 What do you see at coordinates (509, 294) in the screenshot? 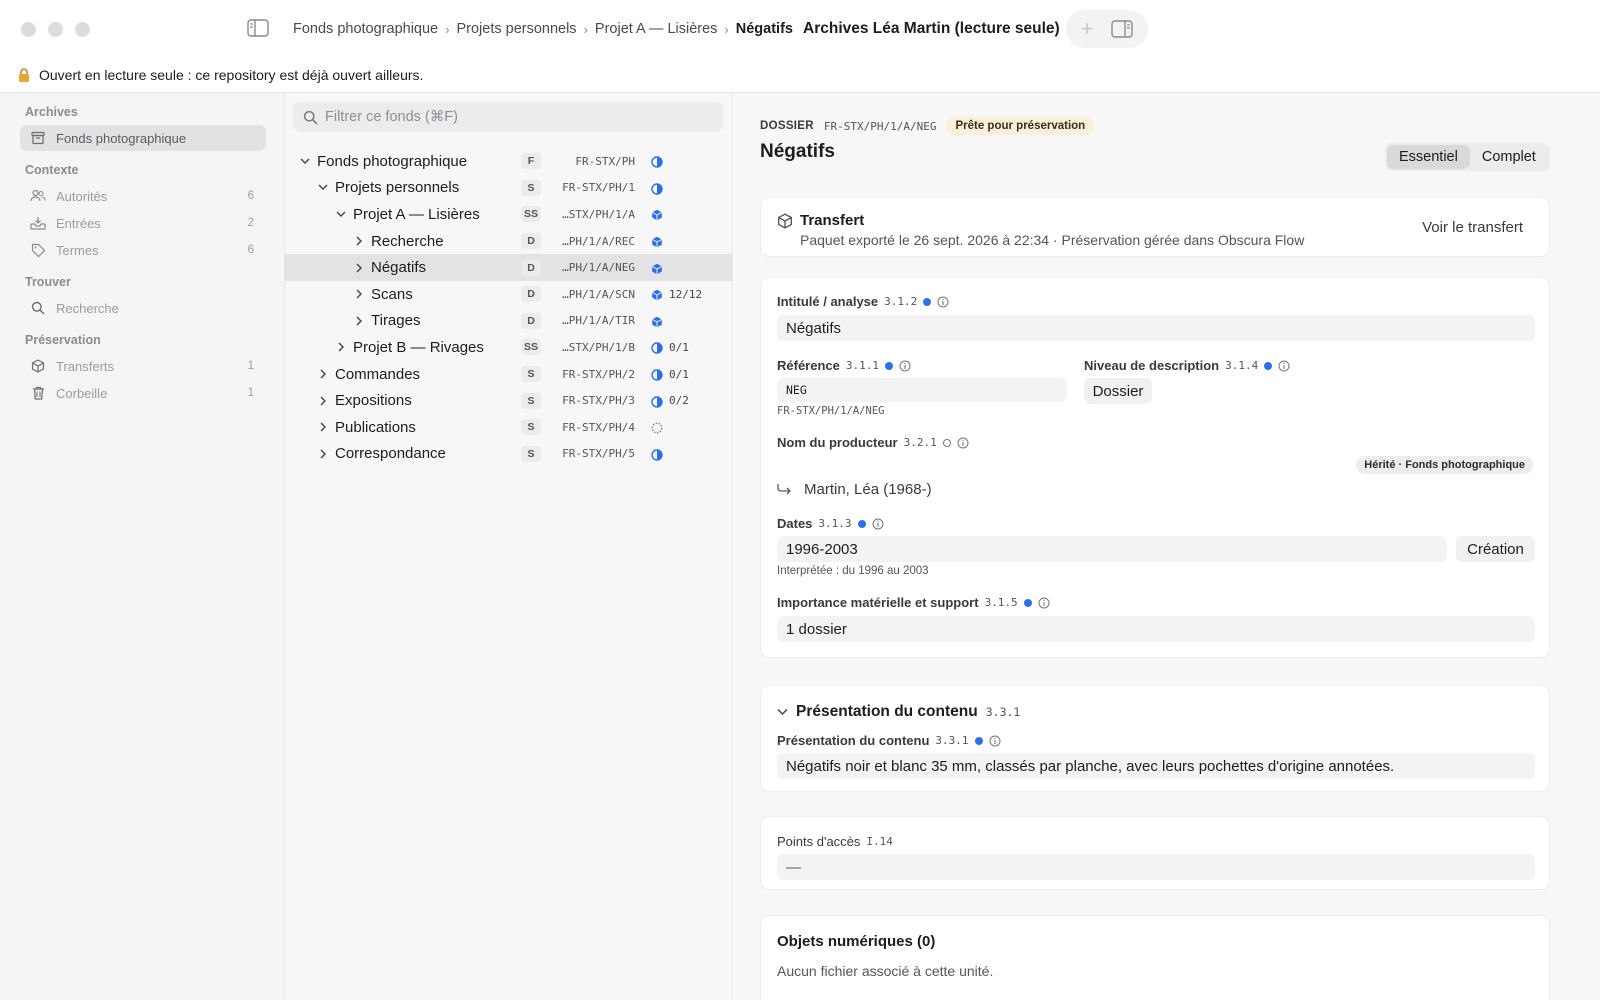
I see `tree-row: Scans D …PH/1/A/SCN 12/12` at bounding box center [509, 294].